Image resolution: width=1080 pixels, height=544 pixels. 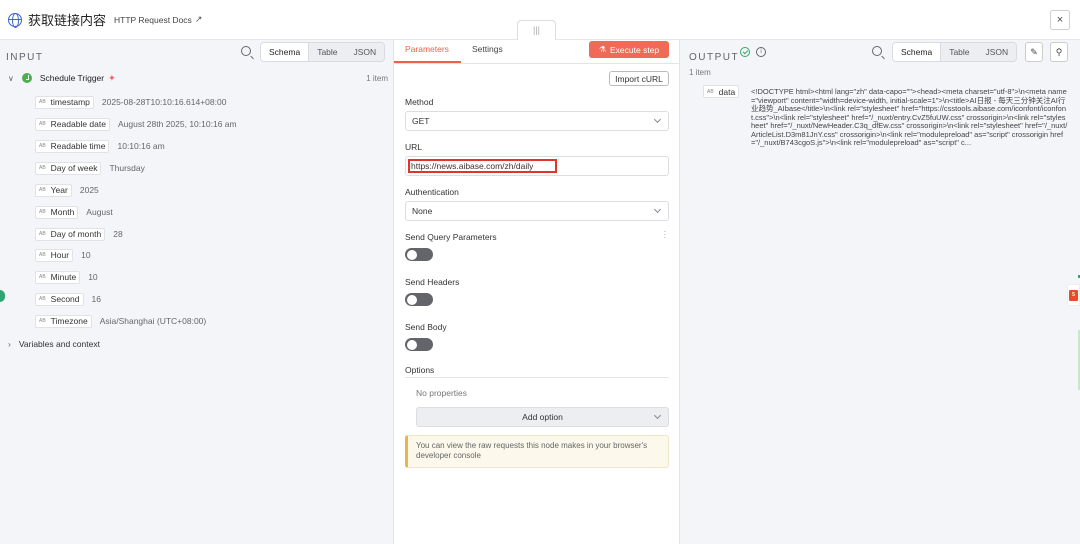 I want to click on input-tab-table: Table, so click(x=327, y=52).